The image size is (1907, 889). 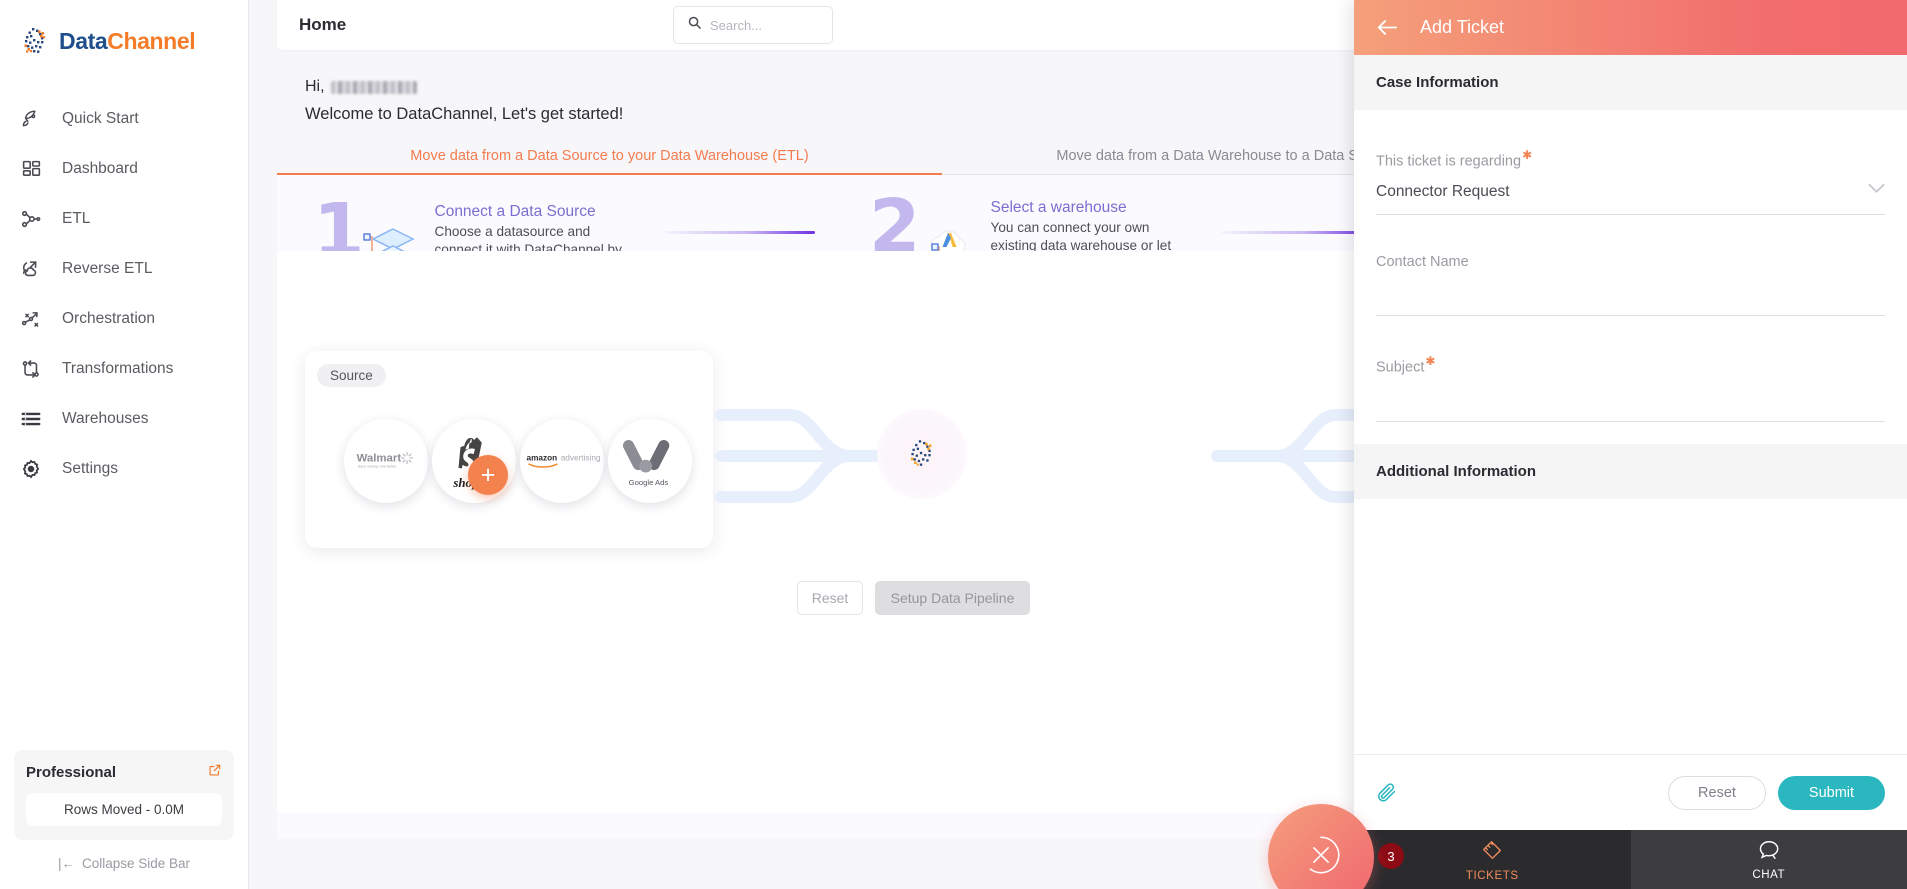 I want to click on chevron-down-icon, so click(x=1876, y=190).